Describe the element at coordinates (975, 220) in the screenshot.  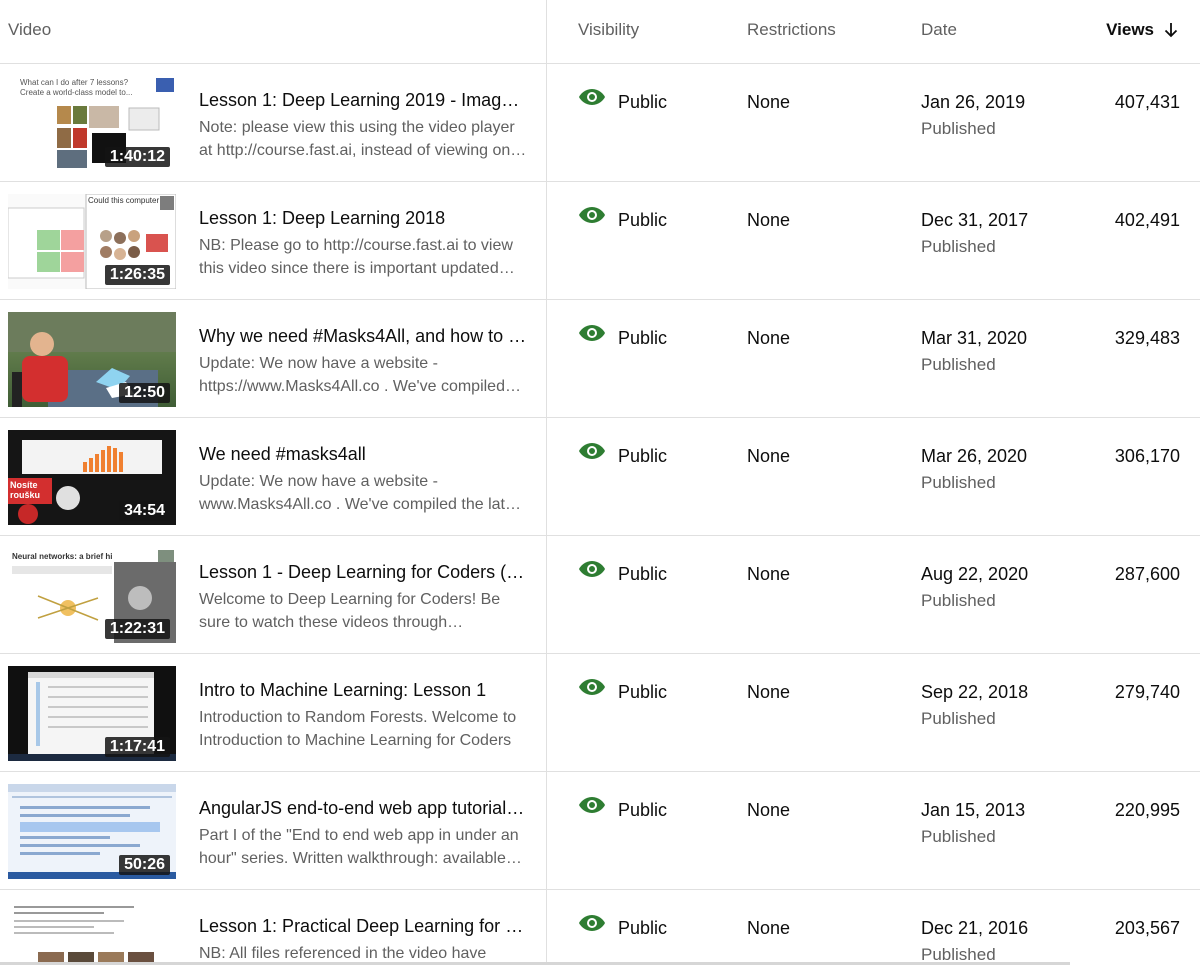
I see `publish-date: Dec 31, 2017` at that location.